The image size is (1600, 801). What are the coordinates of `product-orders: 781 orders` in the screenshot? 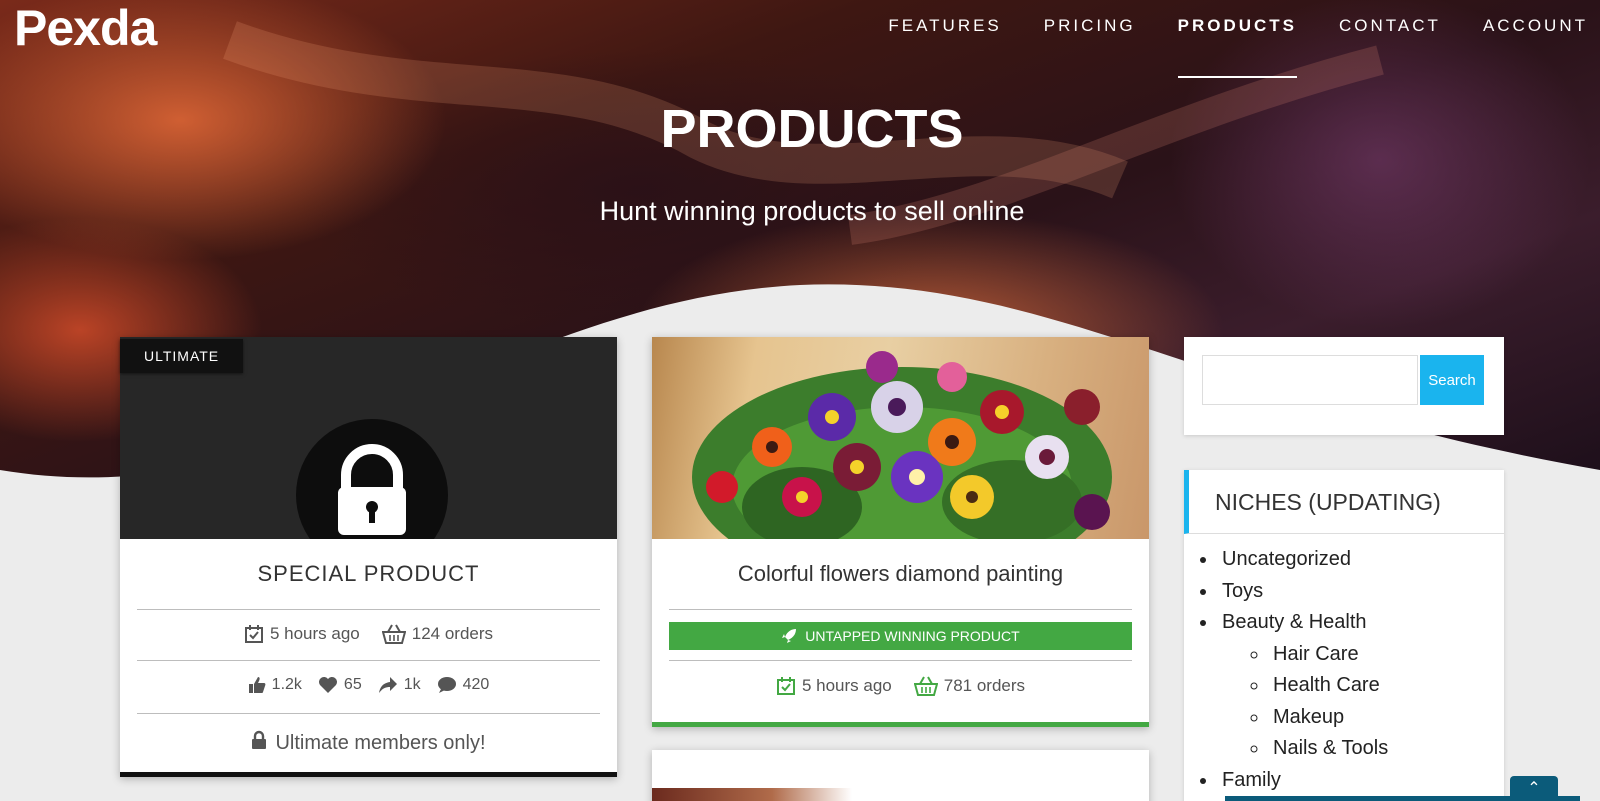 It's located at (984, 685).